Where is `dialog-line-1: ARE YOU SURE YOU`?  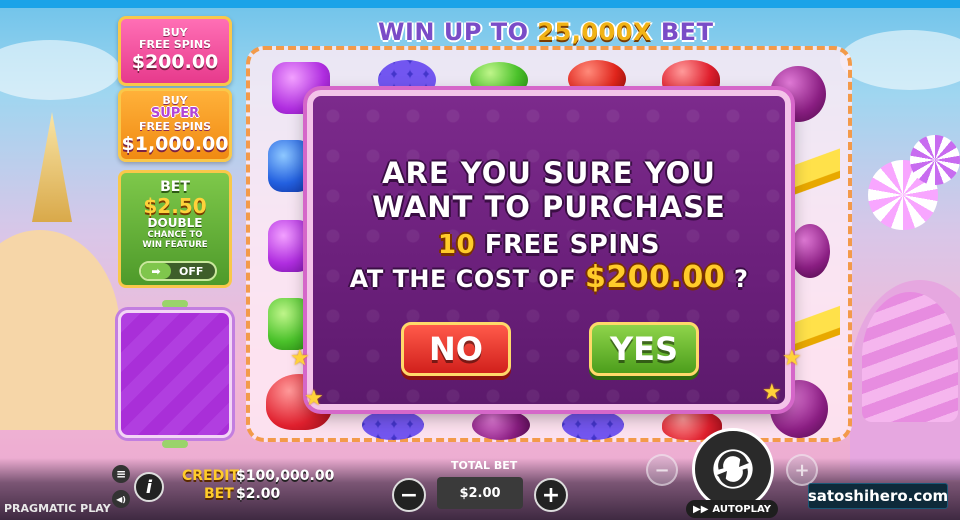
dialog-line-1: ARE YOU SURE YOU is located at coordinates (549, 173).